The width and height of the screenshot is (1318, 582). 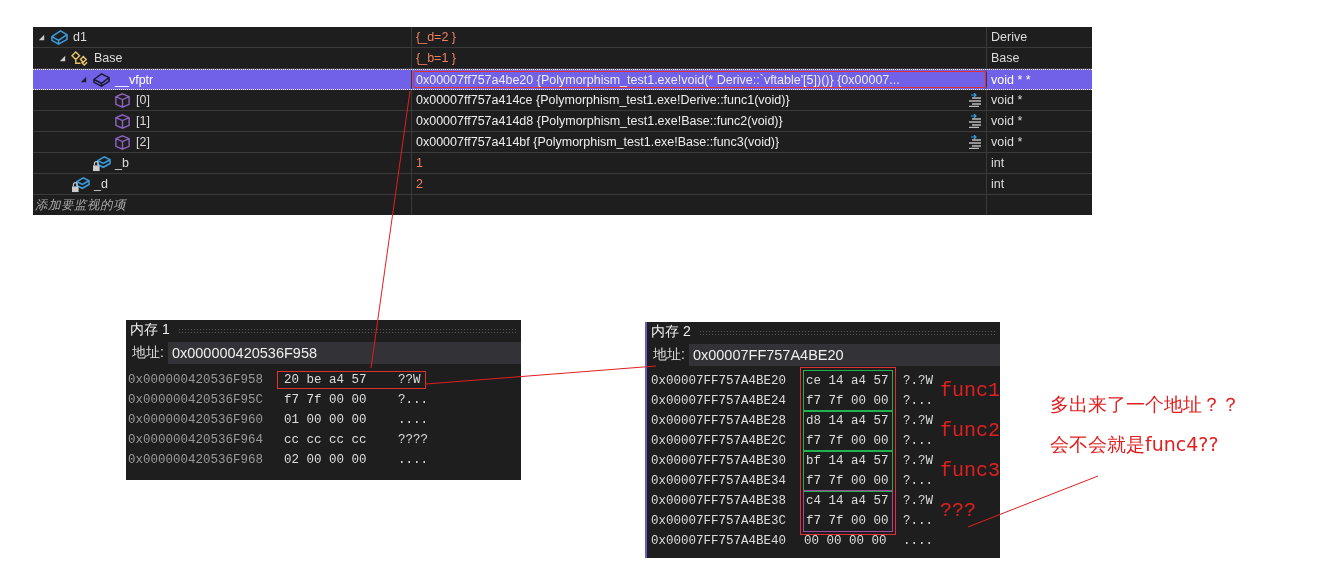 What do you see at coordinates (719, 541) in the screenshot?
I see `memory-address: 0x00007FF757A4BE40` at bounding box center [719, 541].